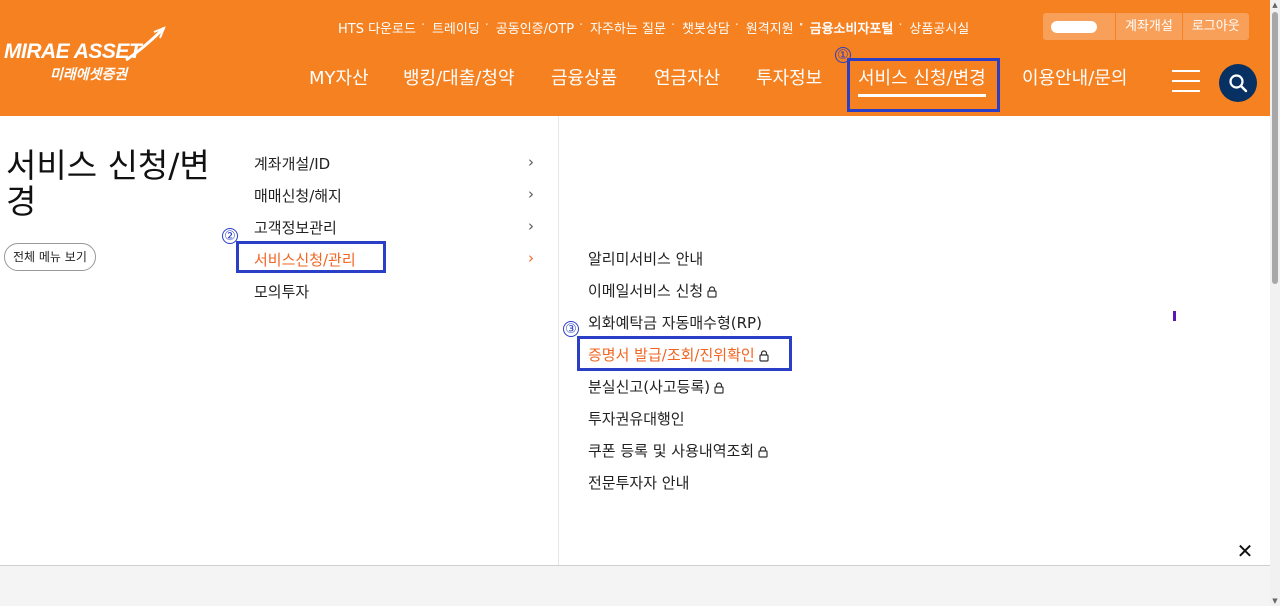  What do you see at coordinates (1275, 148) in the screenshot?
I see `scrollbar-thumb` at bounding box center [1275, 148].